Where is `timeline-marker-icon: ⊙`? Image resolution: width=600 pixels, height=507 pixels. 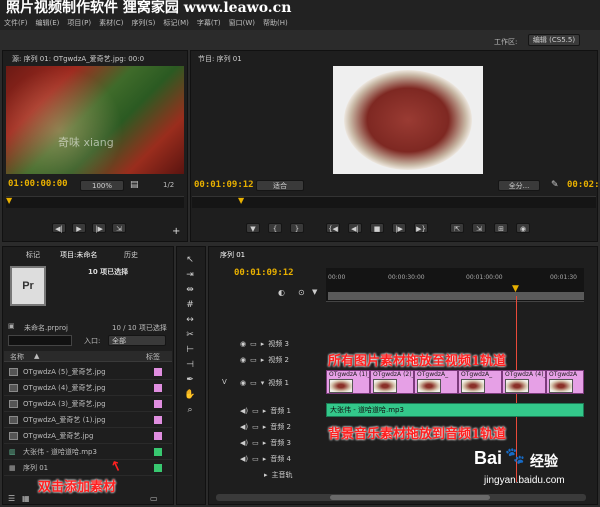 timeline-marker-icon: ⊙ is located at coordinates (301, 292).